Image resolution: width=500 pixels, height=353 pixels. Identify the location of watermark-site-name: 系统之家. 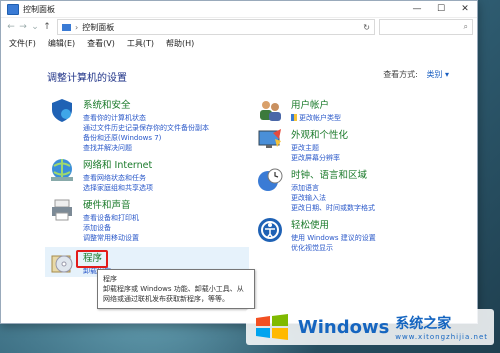
(423, 324).